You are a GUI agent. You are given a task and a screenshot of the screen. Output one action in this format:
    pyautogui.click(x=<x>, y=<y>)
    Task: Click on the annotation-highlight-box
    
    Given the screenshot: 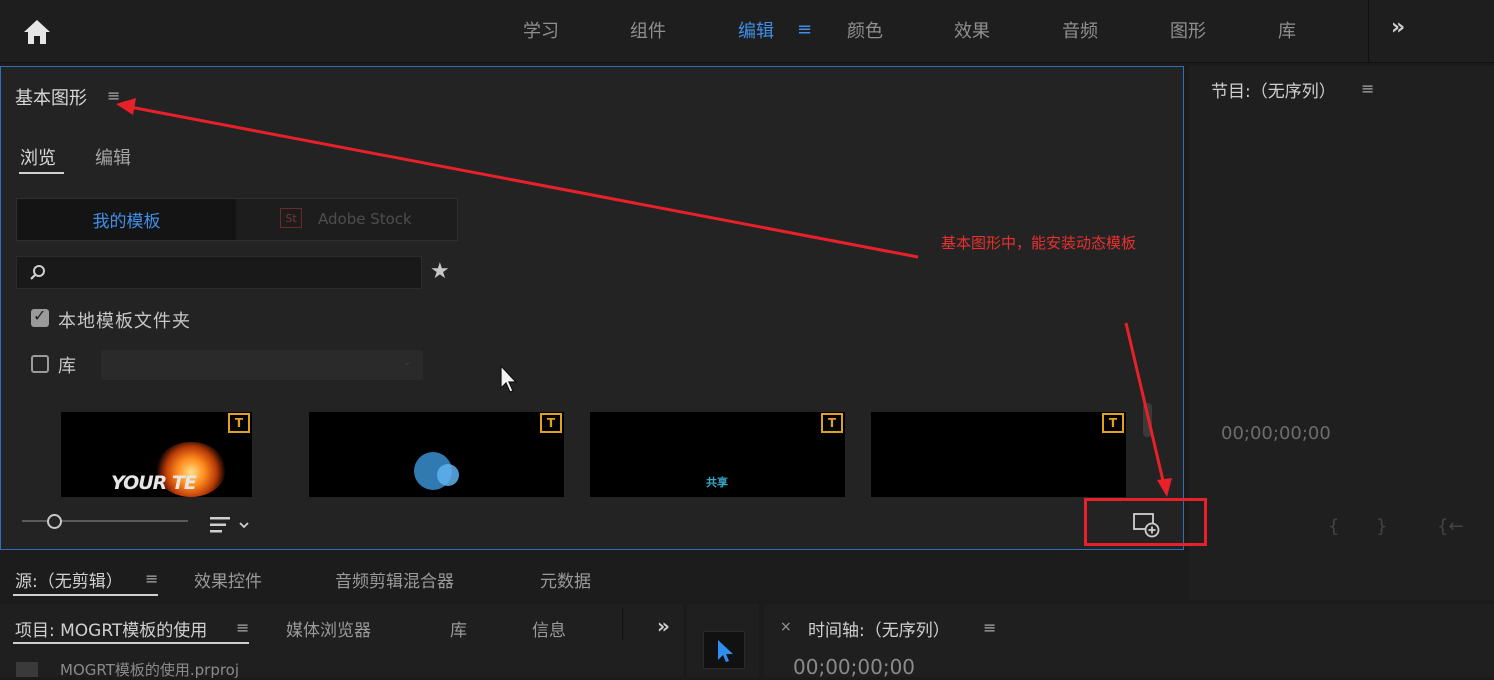 What is the action you would take?
    pyautogui.click(x=1145, y=522)
    